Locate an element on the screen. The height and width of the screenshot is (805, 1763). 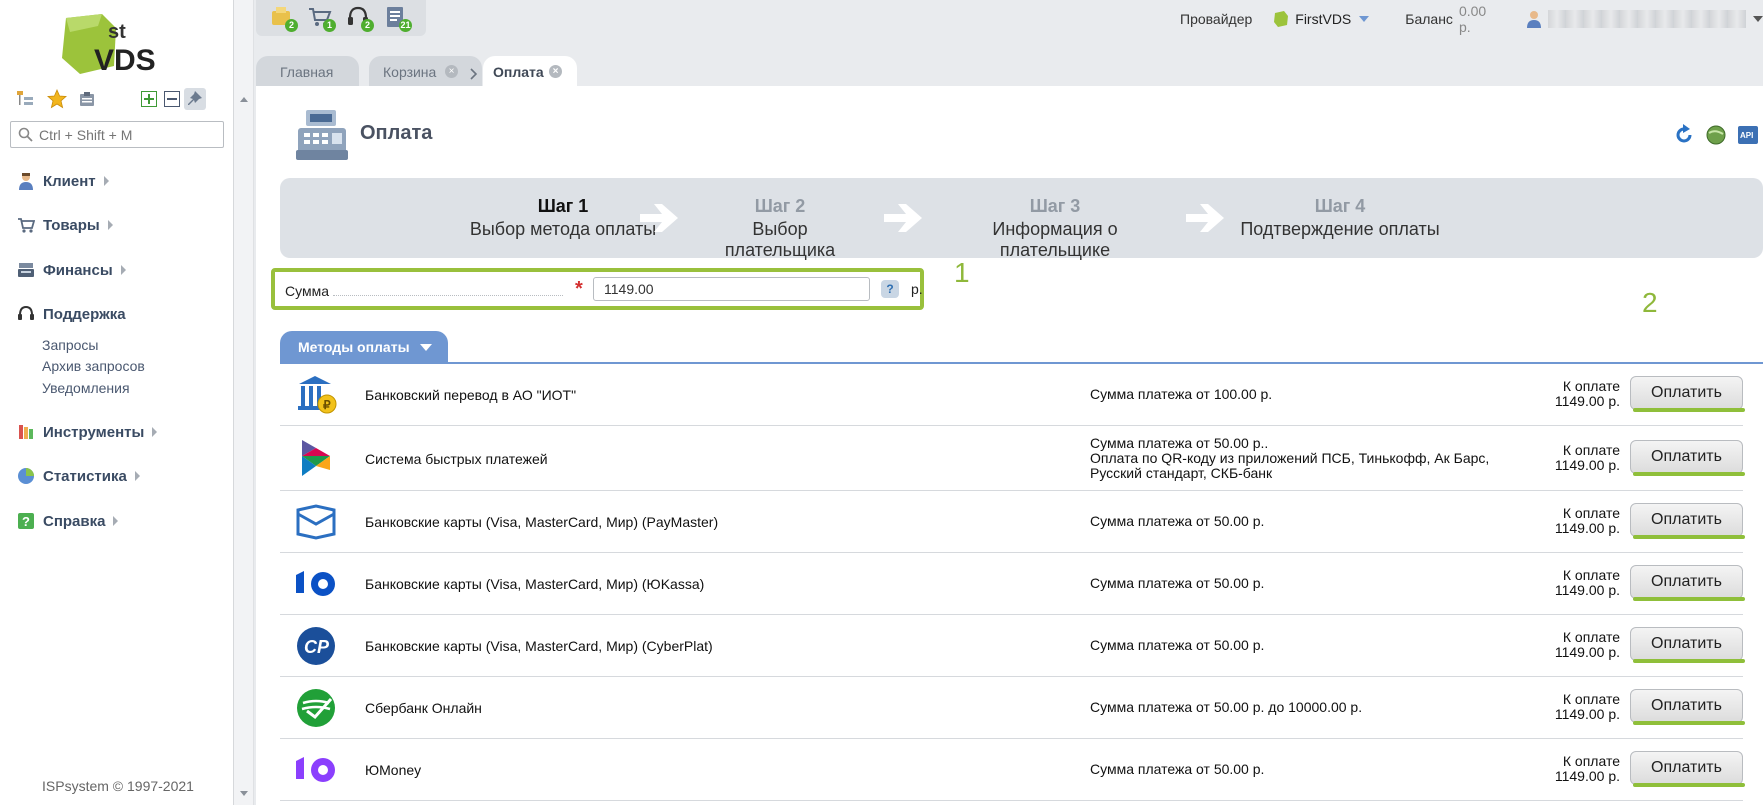
menu-item-client: Клиент is located at coordinates (62, 181).